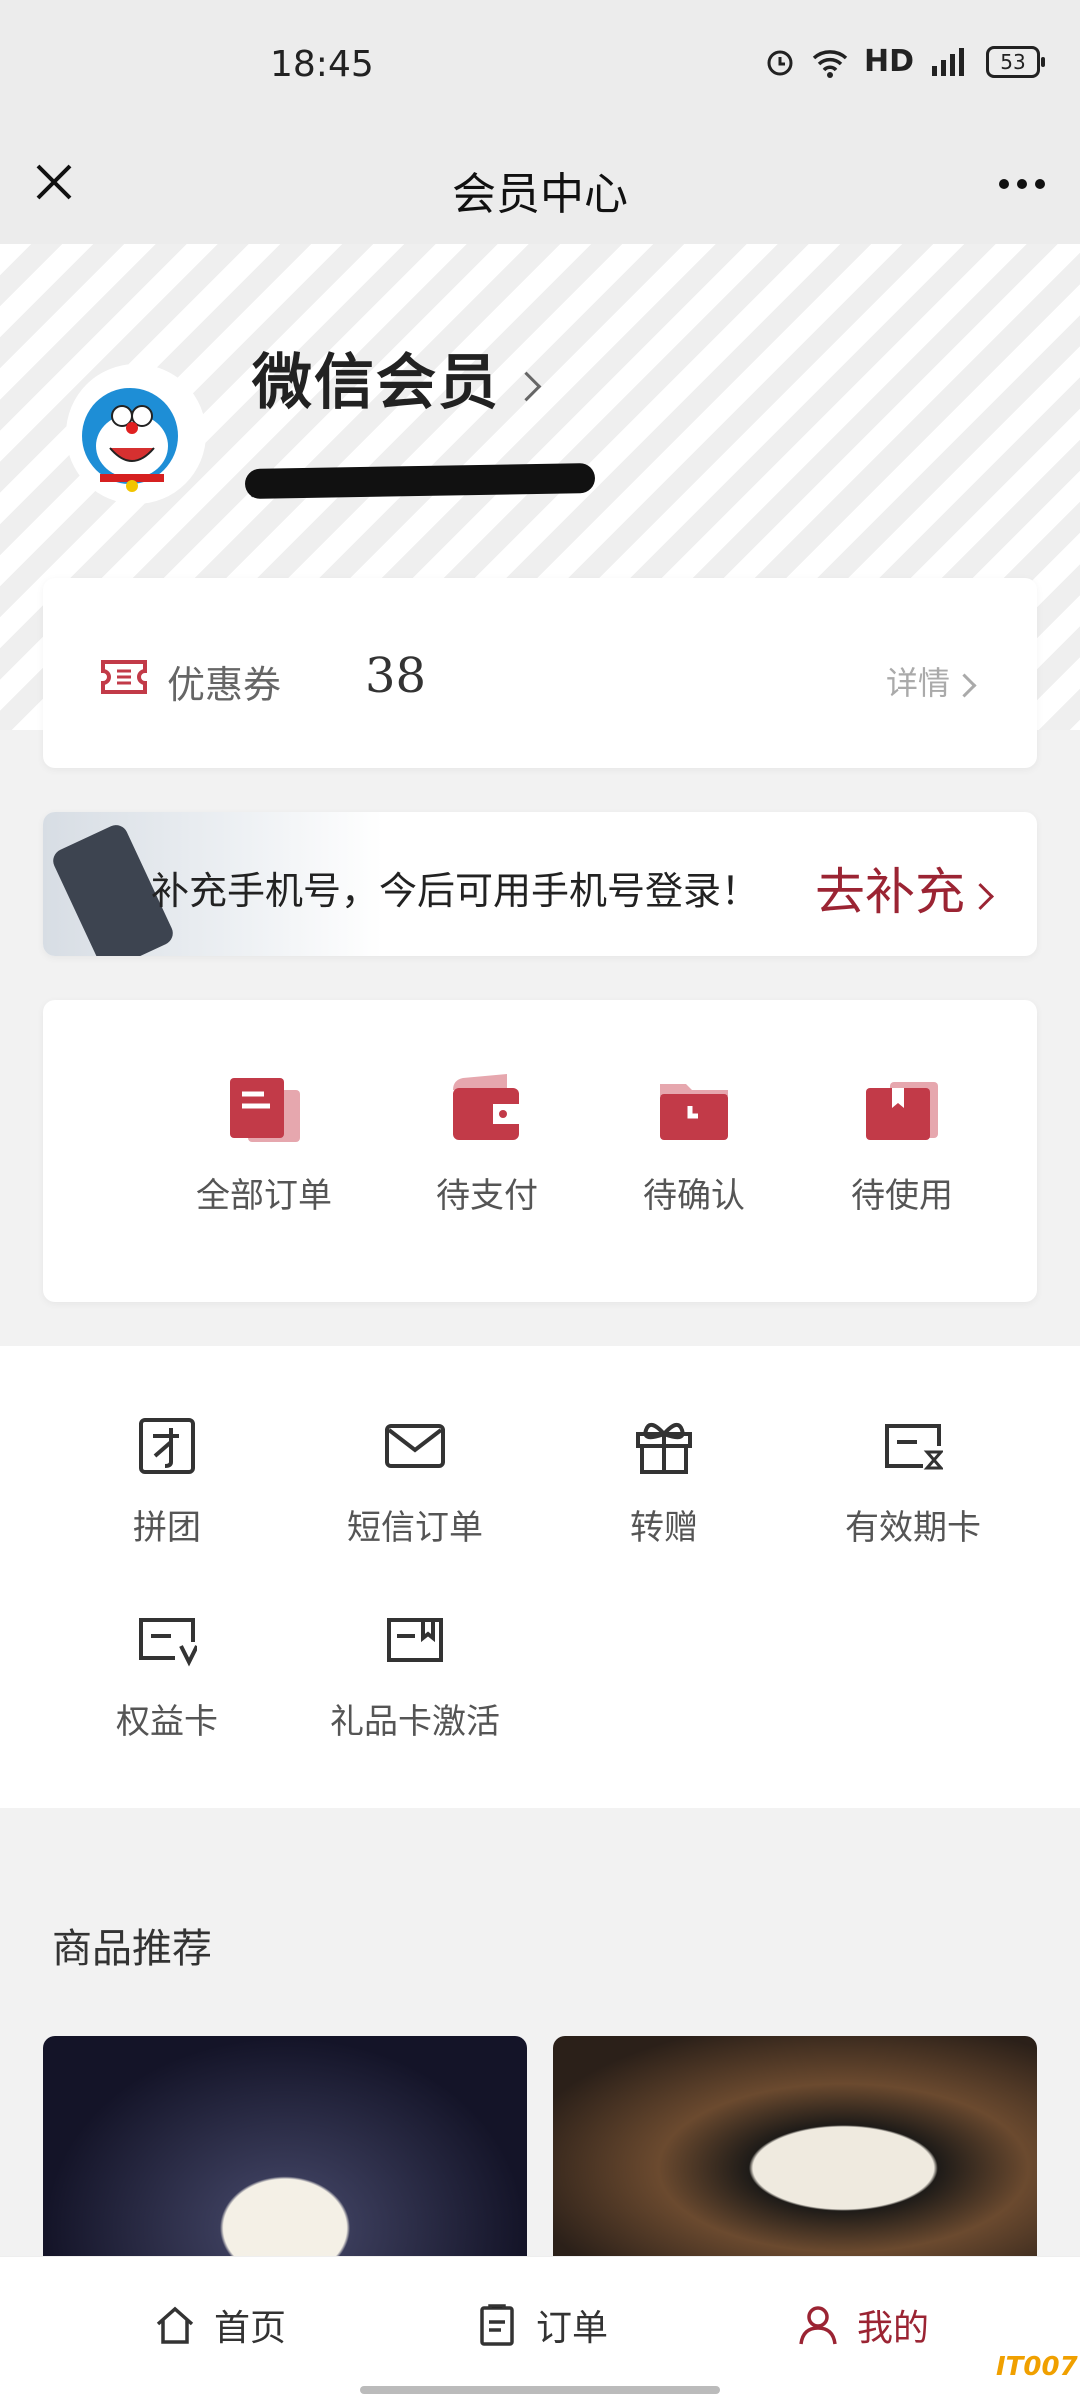  I want to click on tab-label: 订单, so click(572, 2328).